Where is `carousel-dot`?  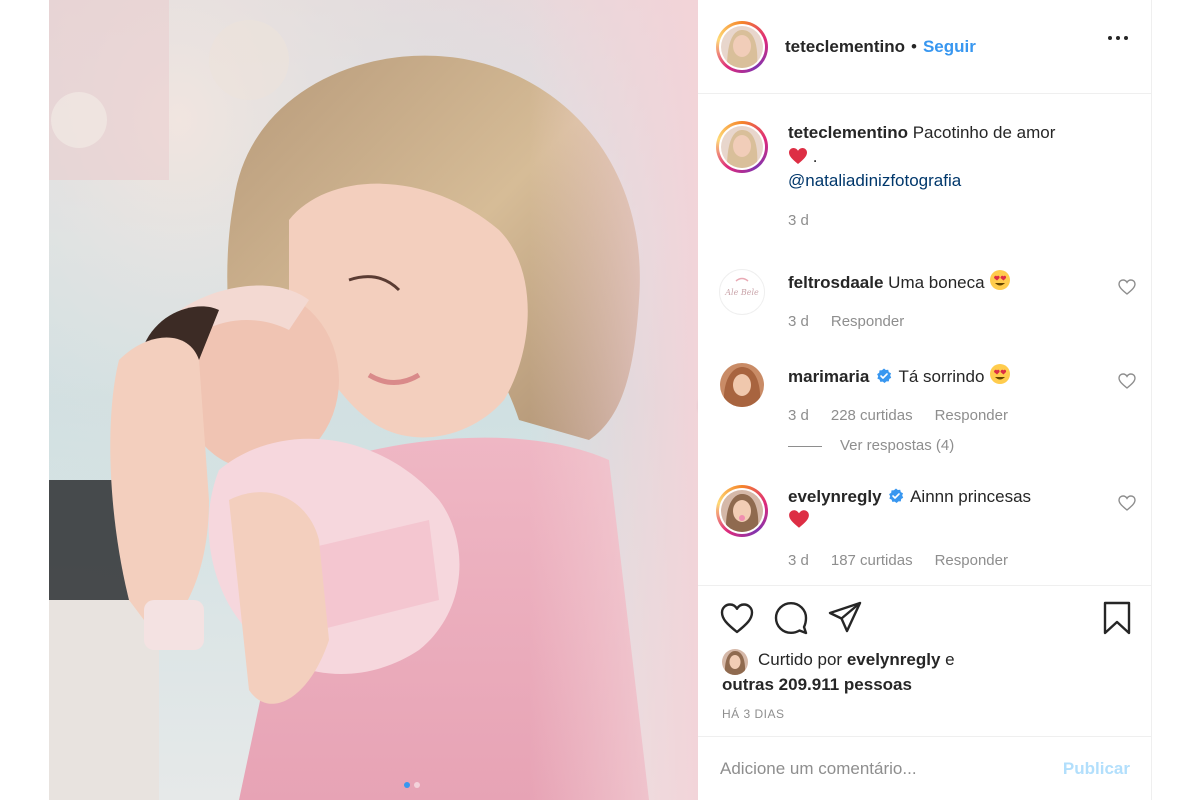 carousel-dot is located at coordinates (417, 785).